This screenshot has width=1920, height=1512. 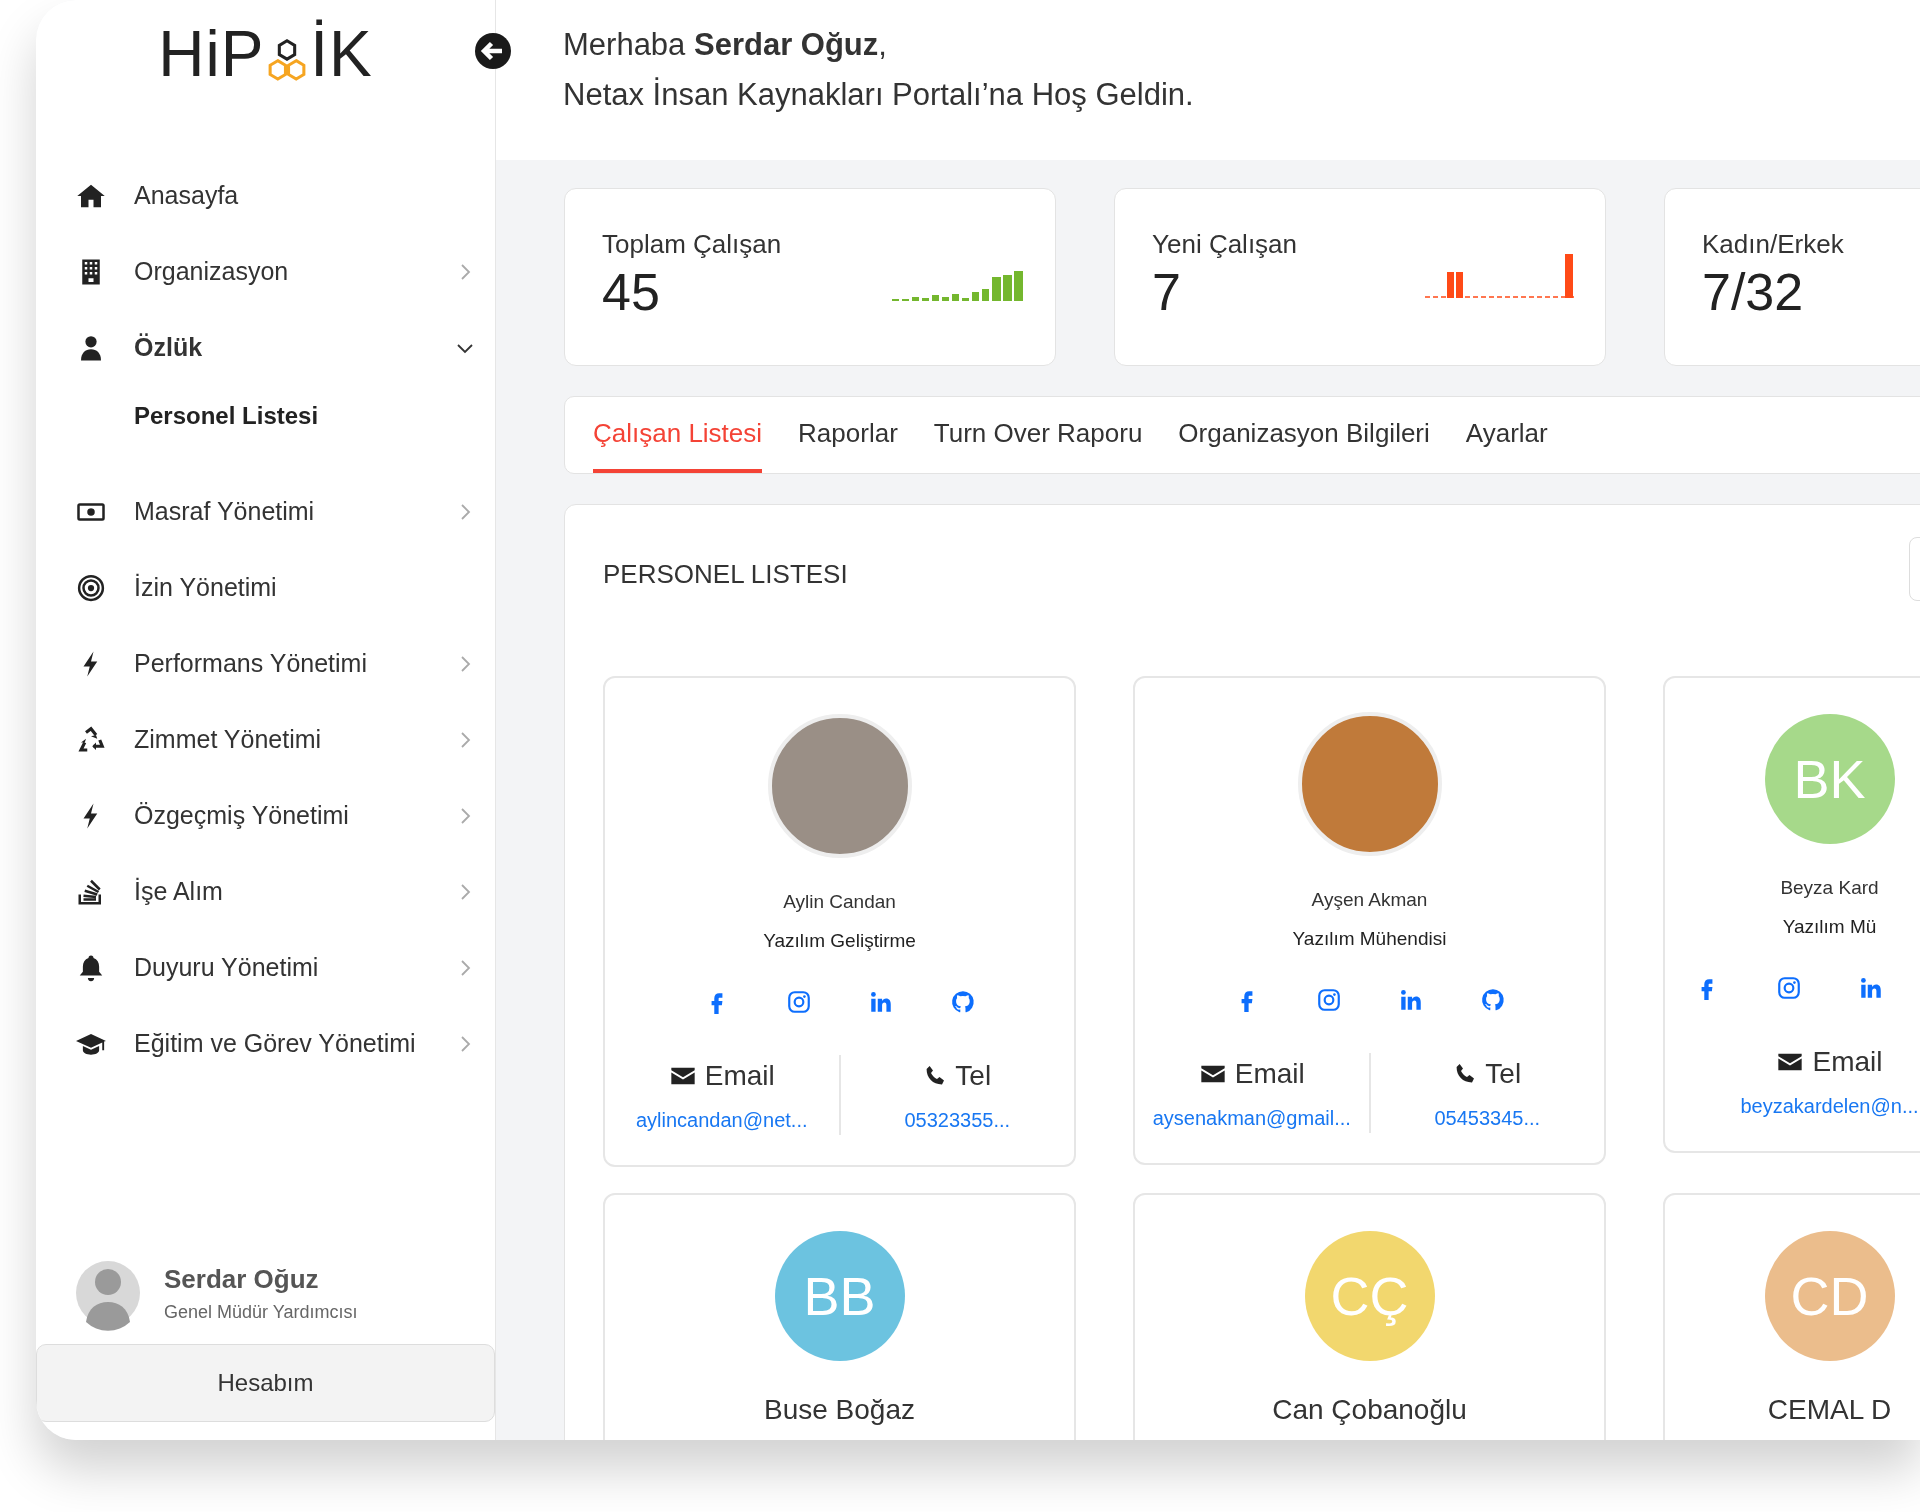 I want to click on sidebar-item: Eğitim ve Görev Yönetimi, so click(x=265, y=1044).